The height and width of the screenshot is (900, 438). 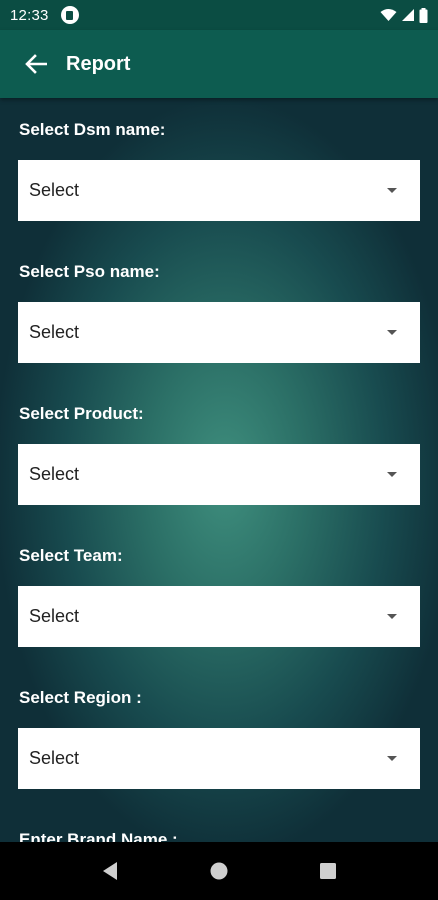 I want to click on system-nav-bar, so click(x=219, y=871).